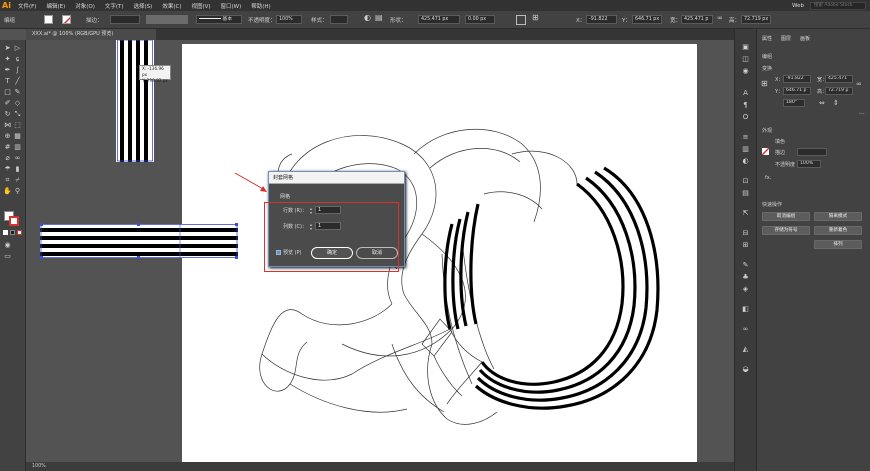 The width and height of the screenshot is (870, 471). I want to click on isolate-mode-button: 隔离模式, so click(838, 216).